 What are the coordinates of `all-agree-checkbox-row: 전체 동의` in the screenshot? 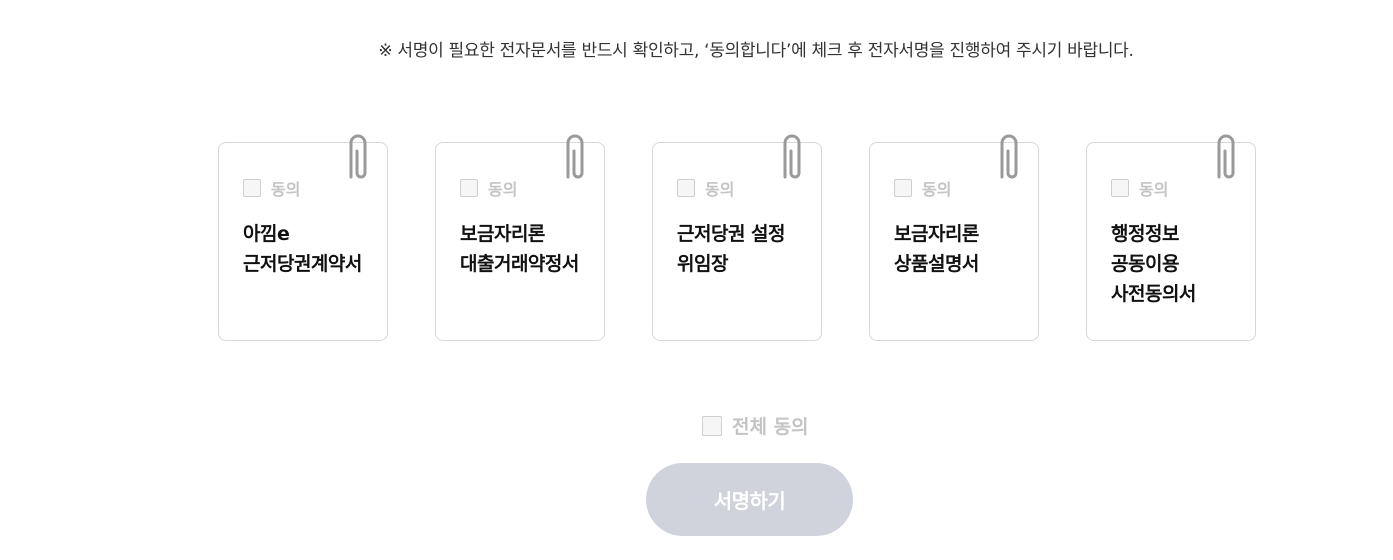 It's located at (755, 425).